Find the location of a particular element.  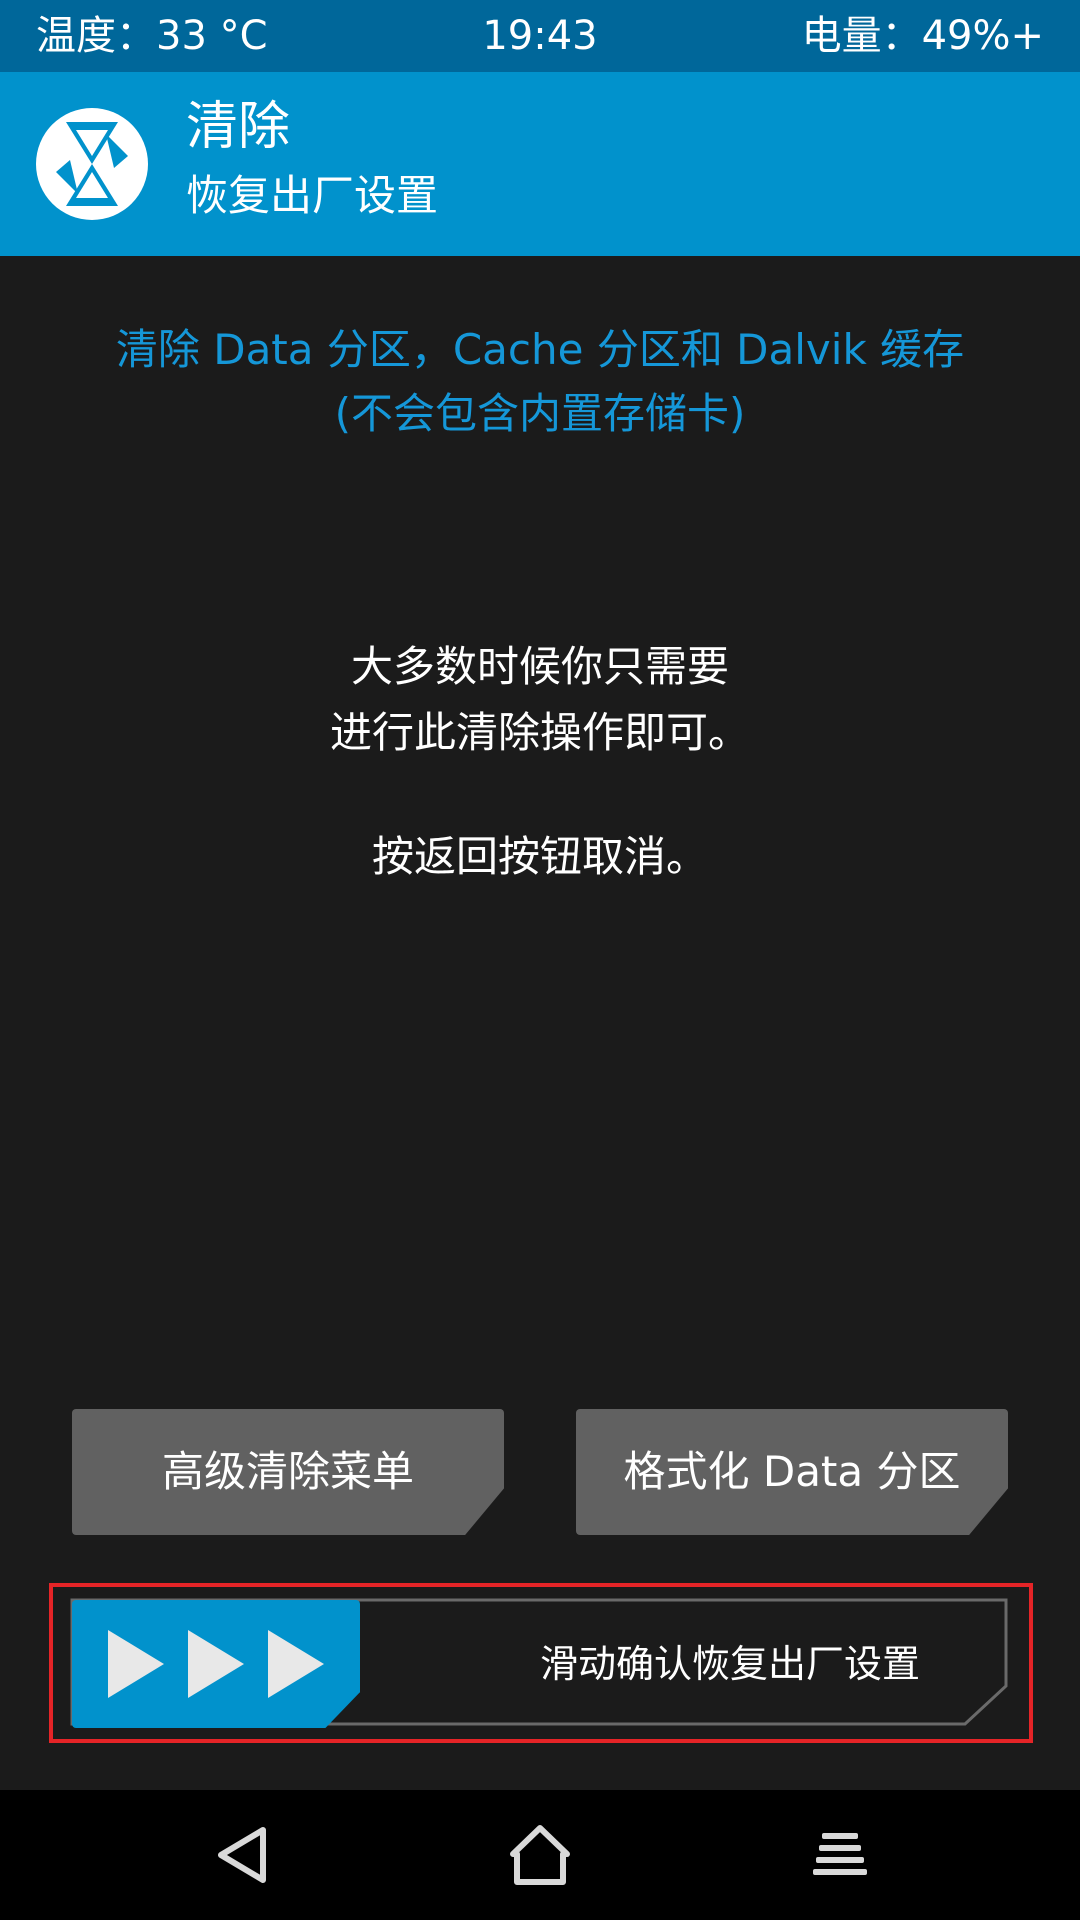

triple-play-arrows-icon is located at coordinates (222, 1664).